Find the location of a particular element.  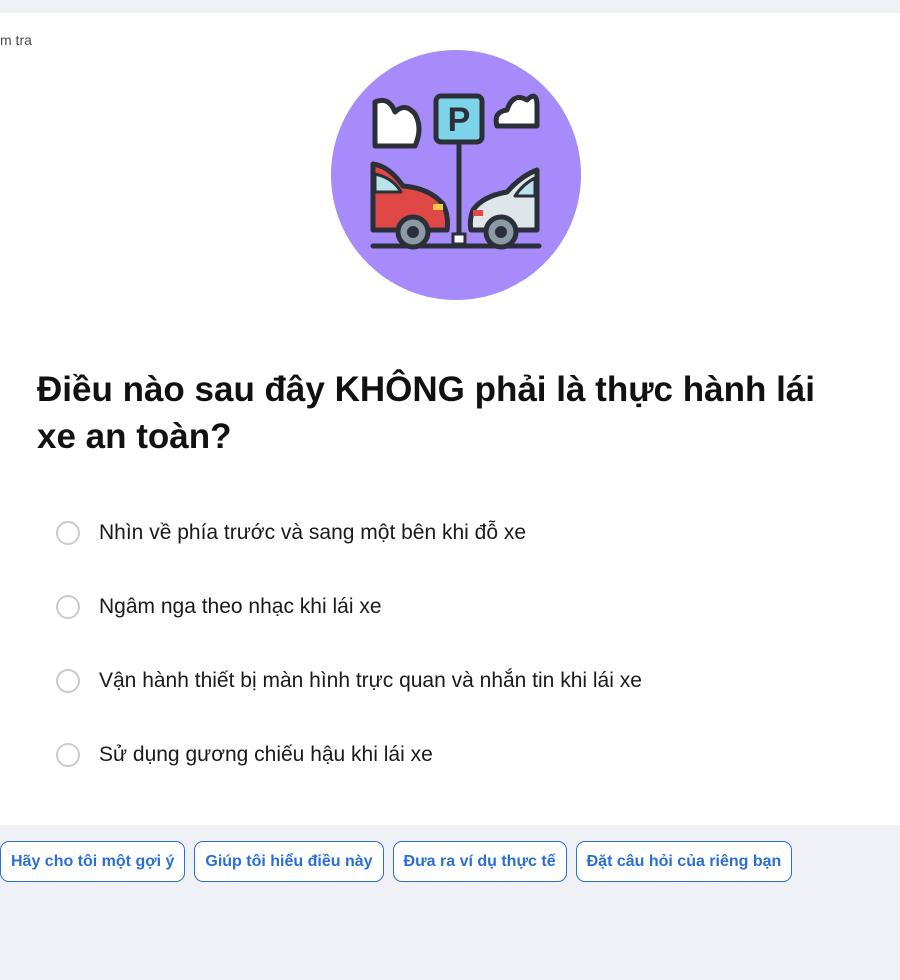

explain-button: Giúp tôi hiểu điều này is located at coordinates (289, 861).